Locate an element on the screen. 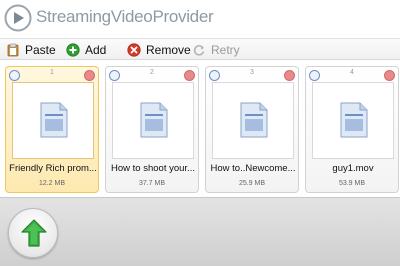 Image resolution: width=400 pixels, height=266 pixels. file-size: 25.9 MB is located at coordinates (252, 183).